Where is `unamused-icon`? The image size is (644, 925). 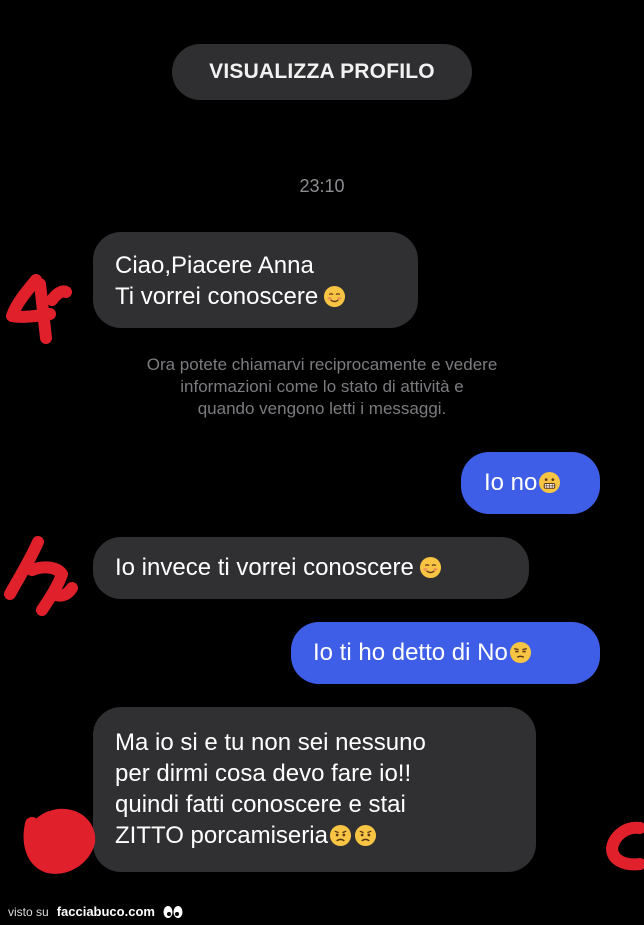
unamused-icon is located at coordinates (520, 652).